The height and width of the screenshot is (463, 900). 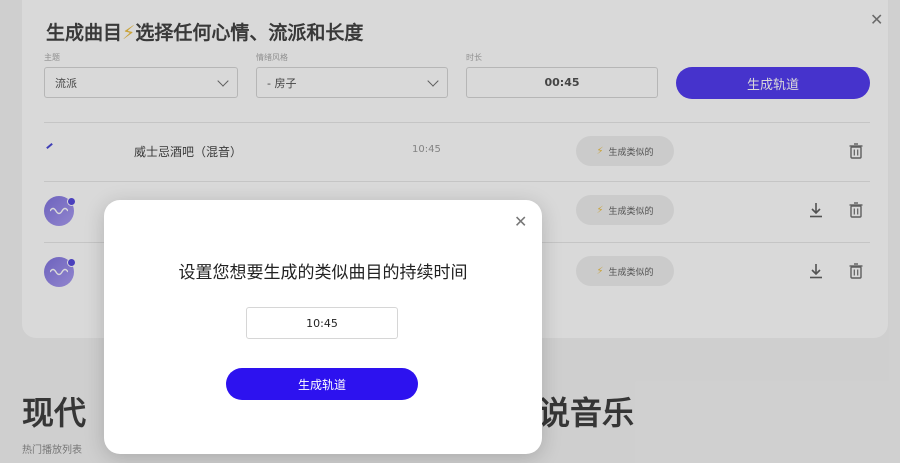 I want to click on modal-generate-button: 生成轨道, so click(x=322, y=384).